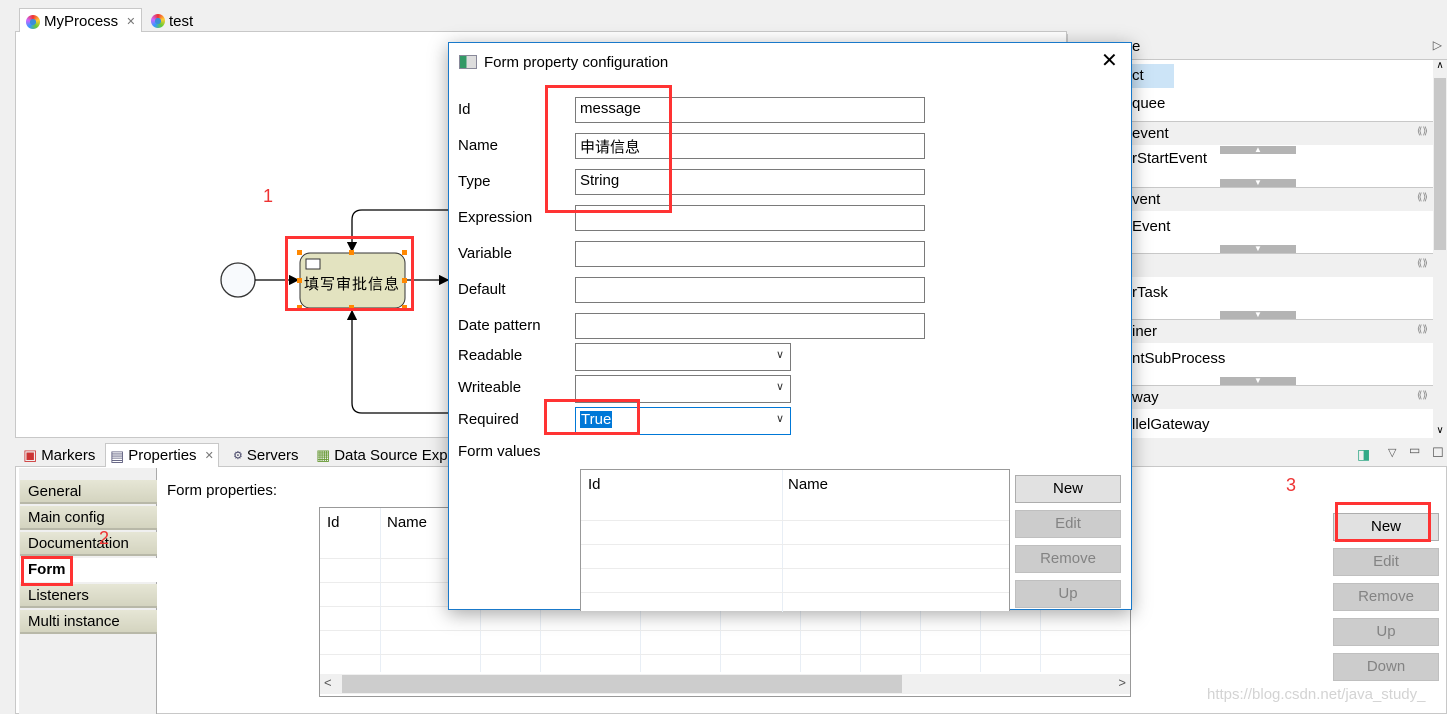  I want to click on drawer-label: vent, so click(1146, 199).